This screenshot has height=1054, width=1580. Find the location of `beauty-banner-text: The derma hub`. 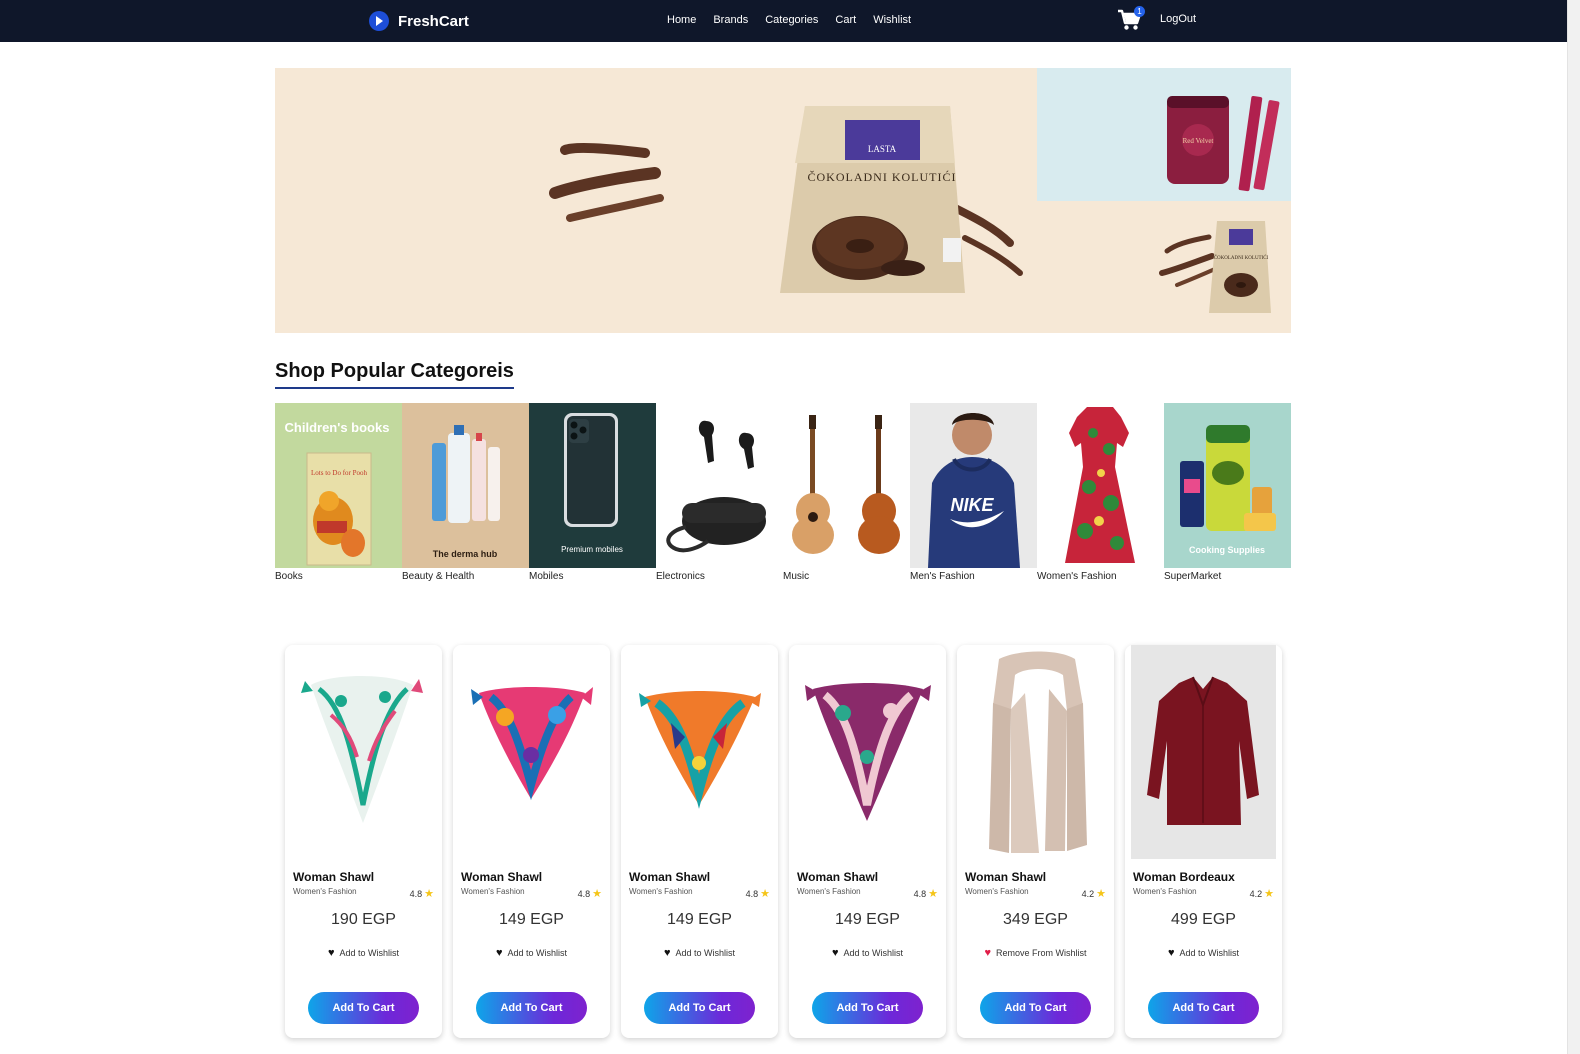

beauty-banner-text: The derma hub is located at coordinates (465, 554).